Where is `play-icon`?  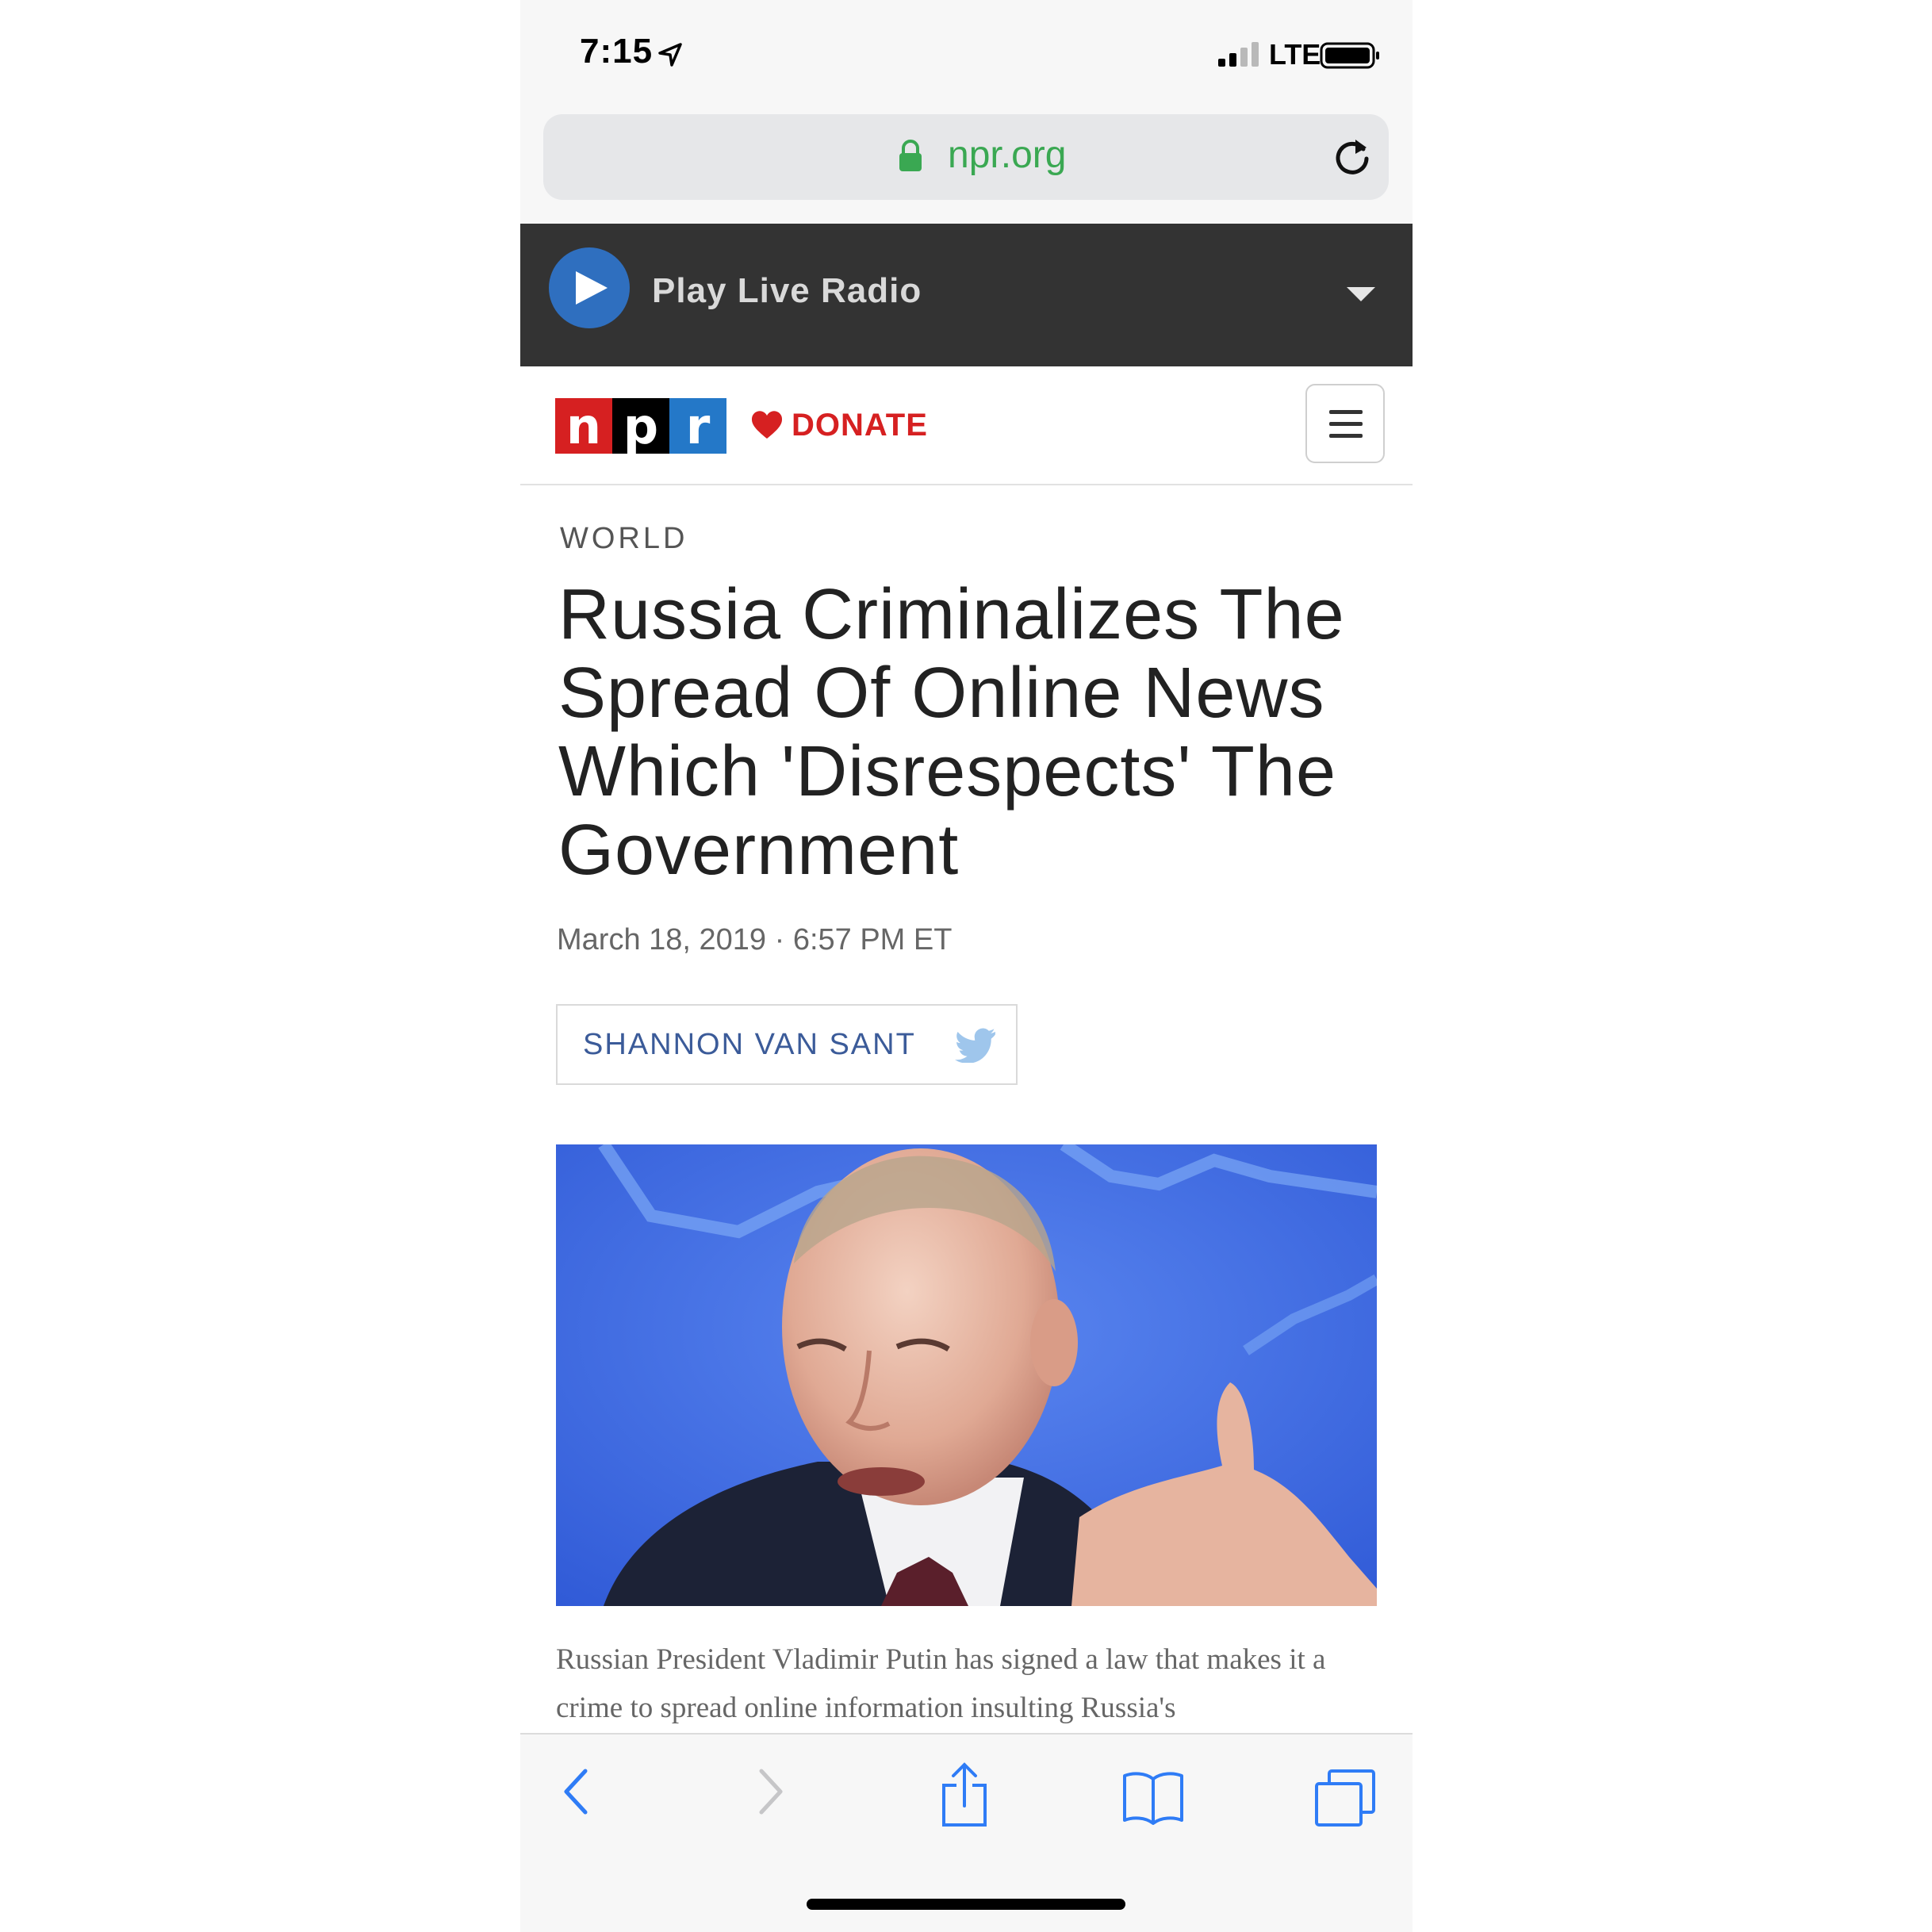 play-icon is located at coordinates (592, 288).